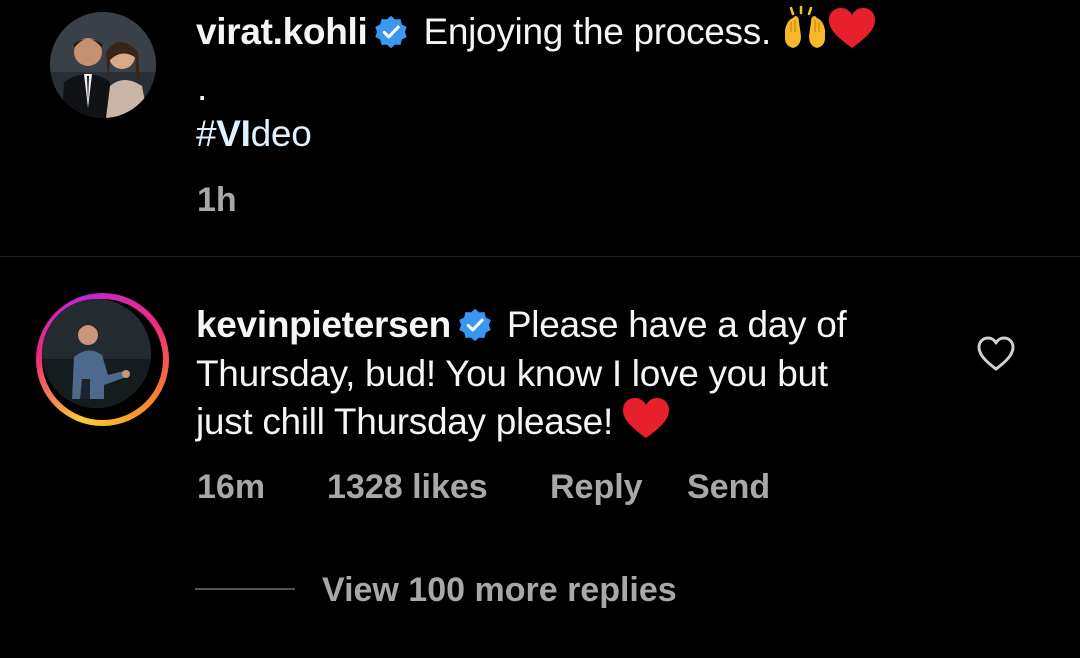  I want to click on hashtag-bold-part: VI, so click(233, 133).